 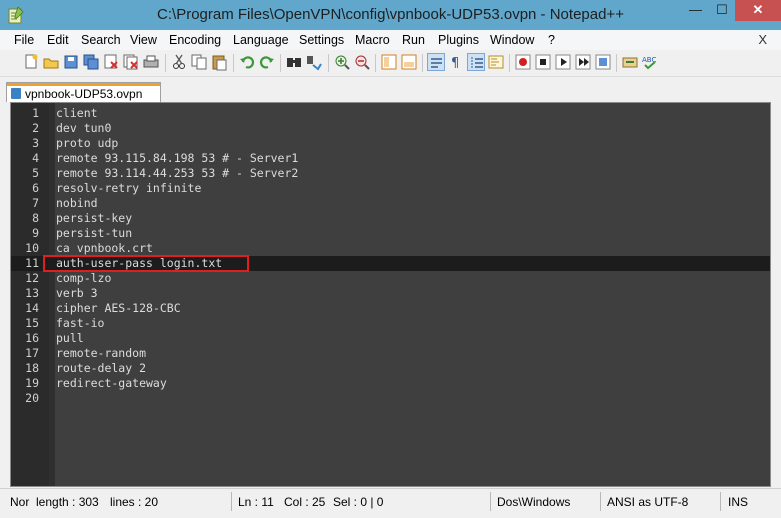 What do you see at coordinates (390, 203) in the screenshot?
I see `code-line: 7 nobind` at bounding box center [390, 203].